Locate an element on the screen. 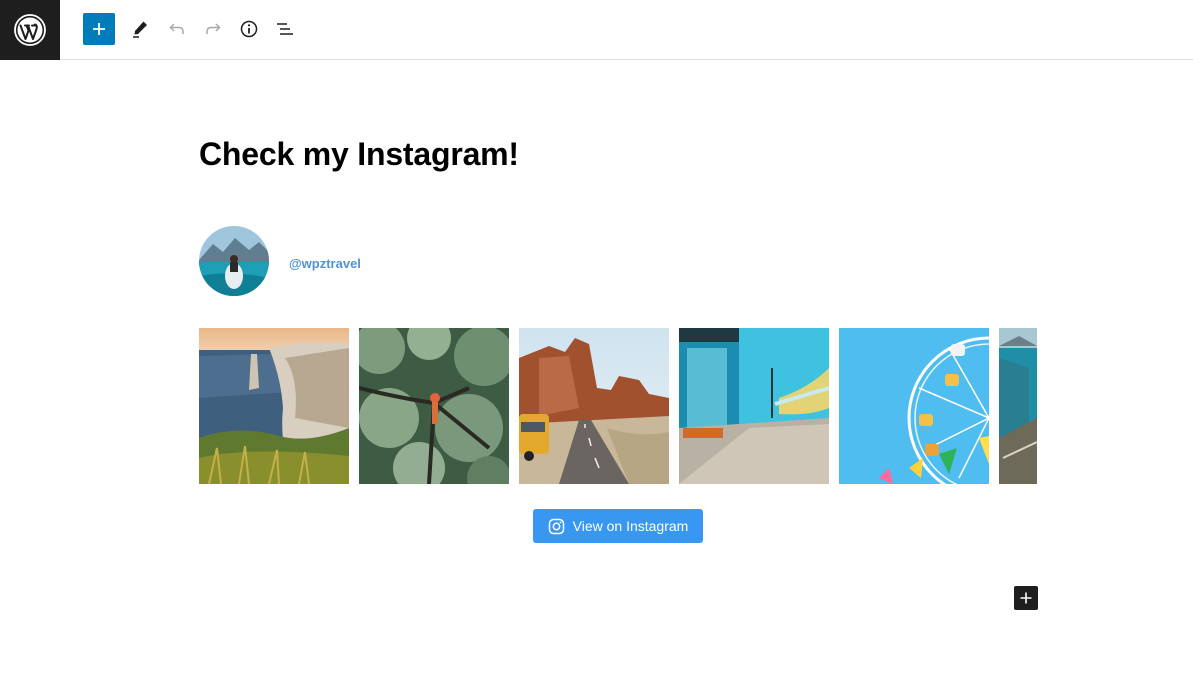 The height and width of the screenshot is (675, 1193). view-on-instagram-label: View on Instagram is located at coordinates (630, 526).